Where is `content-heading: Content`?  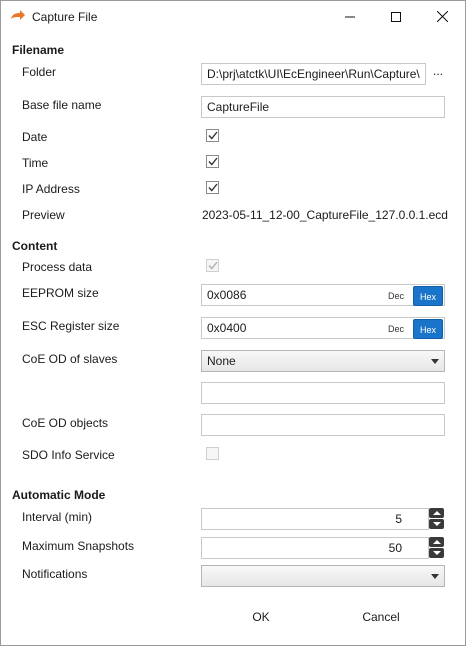 content-heading: Content is located at coordinates (35, 246).